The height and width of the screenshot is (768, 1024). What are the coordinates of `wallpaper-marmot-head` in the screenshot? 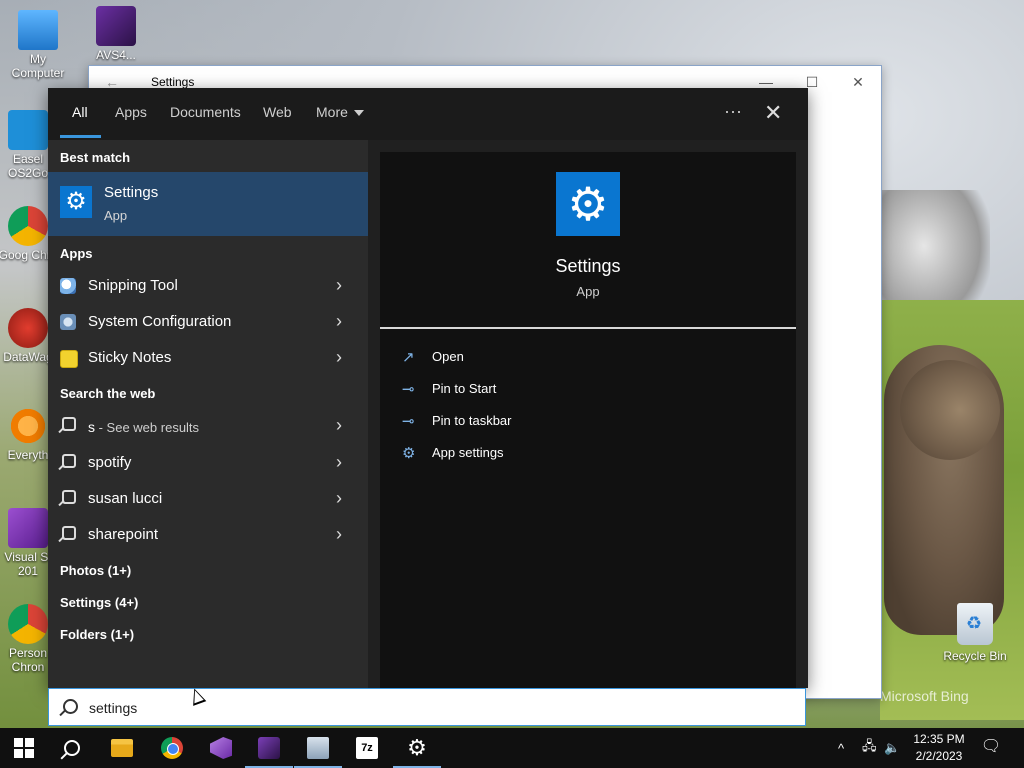 It's located at (950, 410).